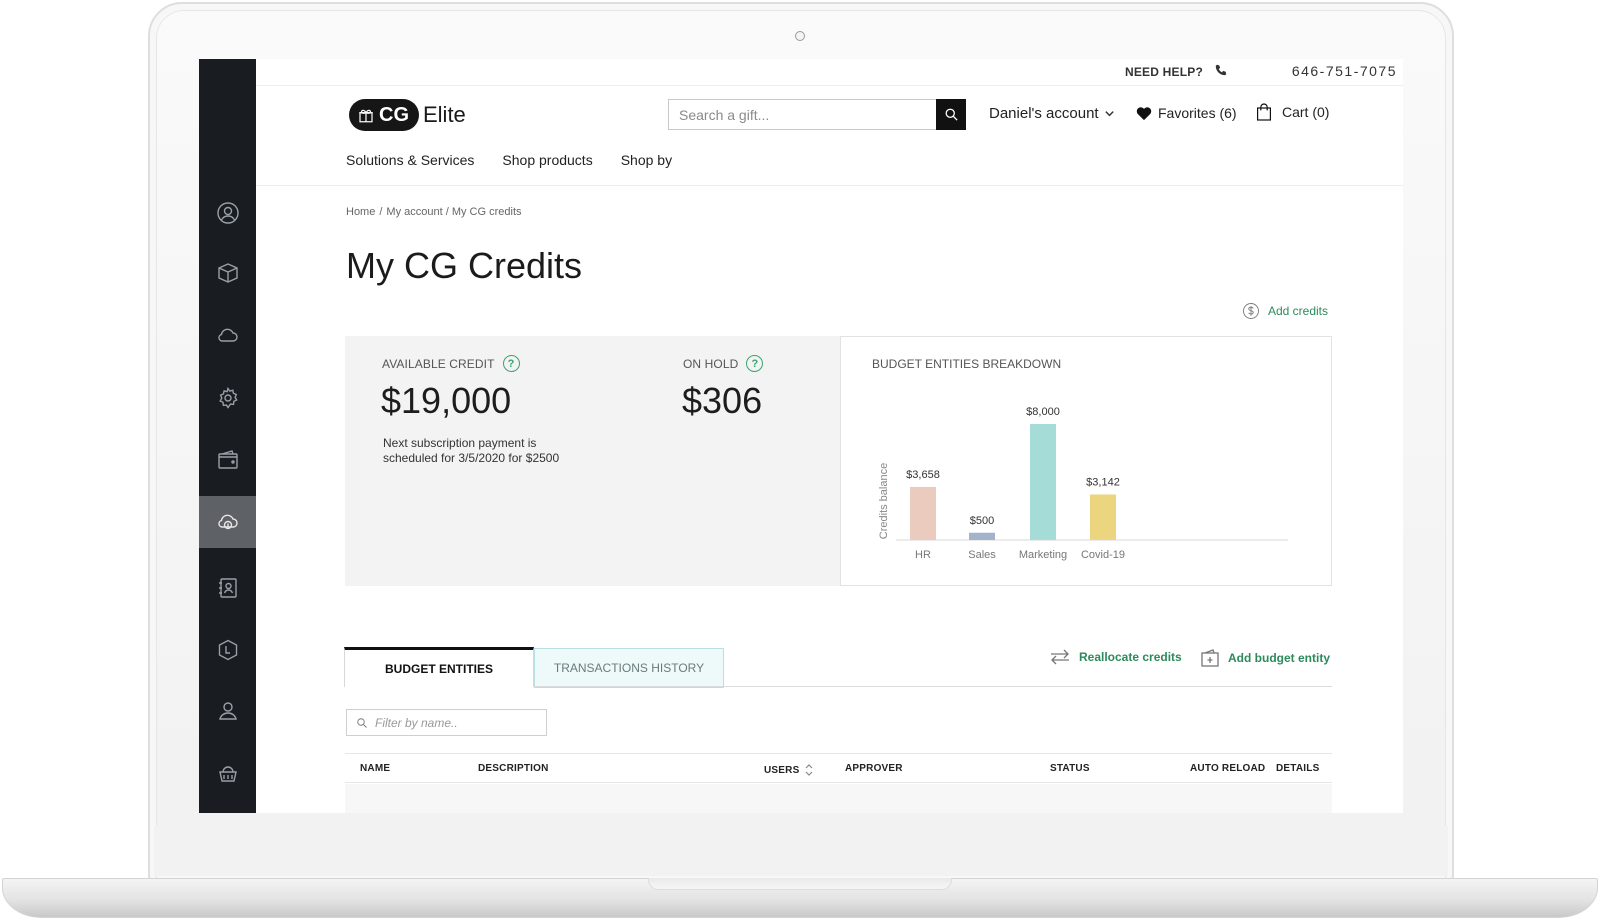 This screenshot has width=1600, height=922. I want to click on phone-number-link: 646-751-7075, so click(1344, 71).